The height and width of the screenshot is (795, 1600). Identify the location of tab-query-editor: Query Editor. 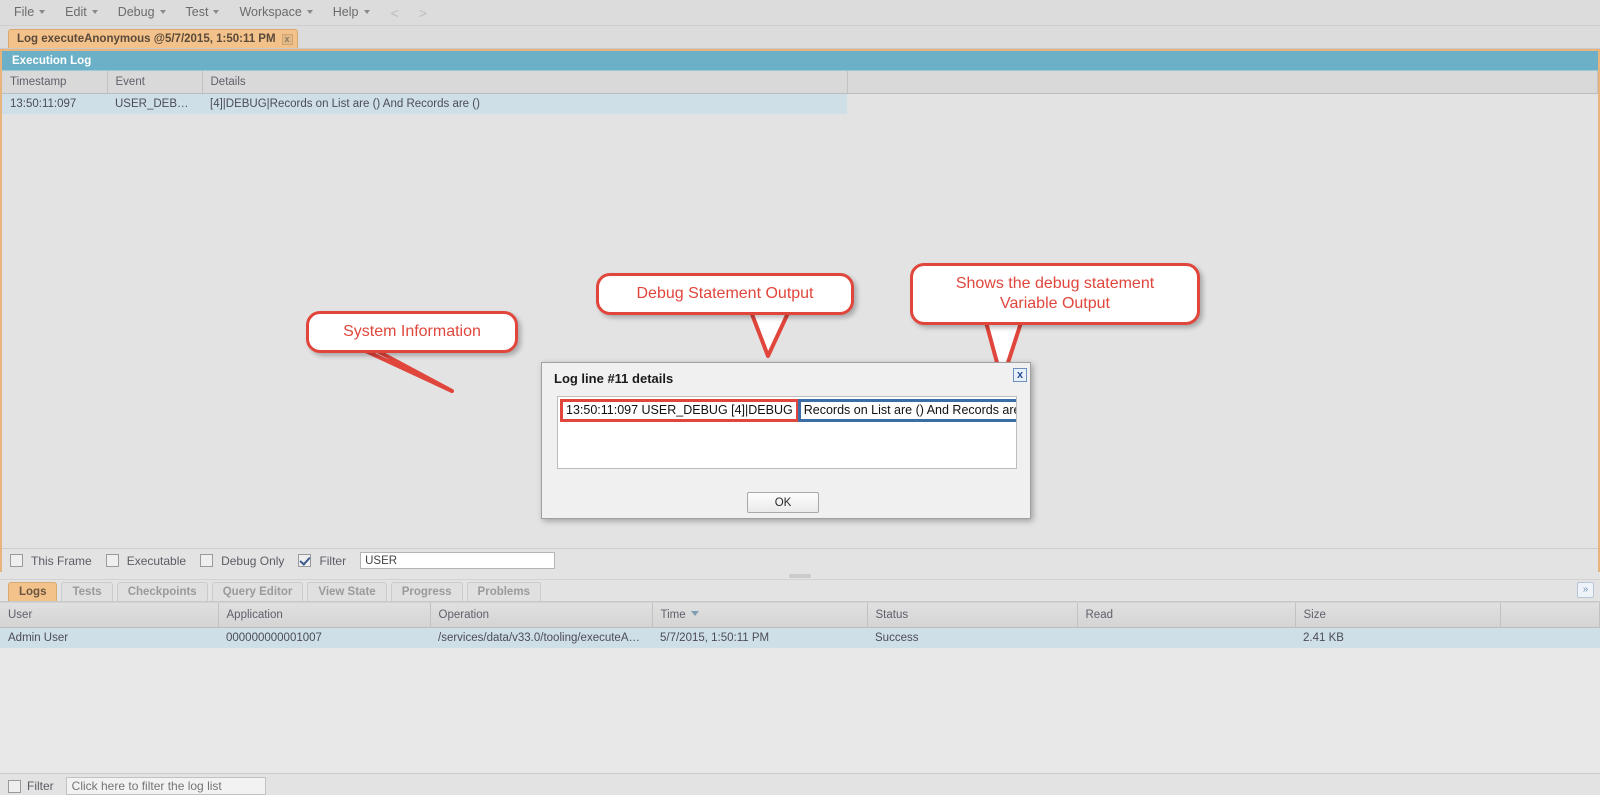
(257, 591).